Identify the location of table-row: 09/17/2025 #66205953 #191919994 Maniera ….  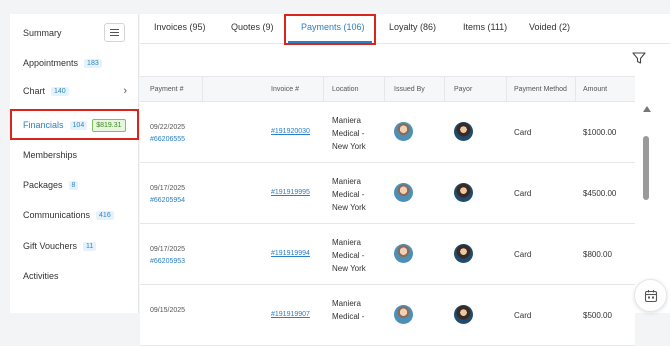
(387, 254).